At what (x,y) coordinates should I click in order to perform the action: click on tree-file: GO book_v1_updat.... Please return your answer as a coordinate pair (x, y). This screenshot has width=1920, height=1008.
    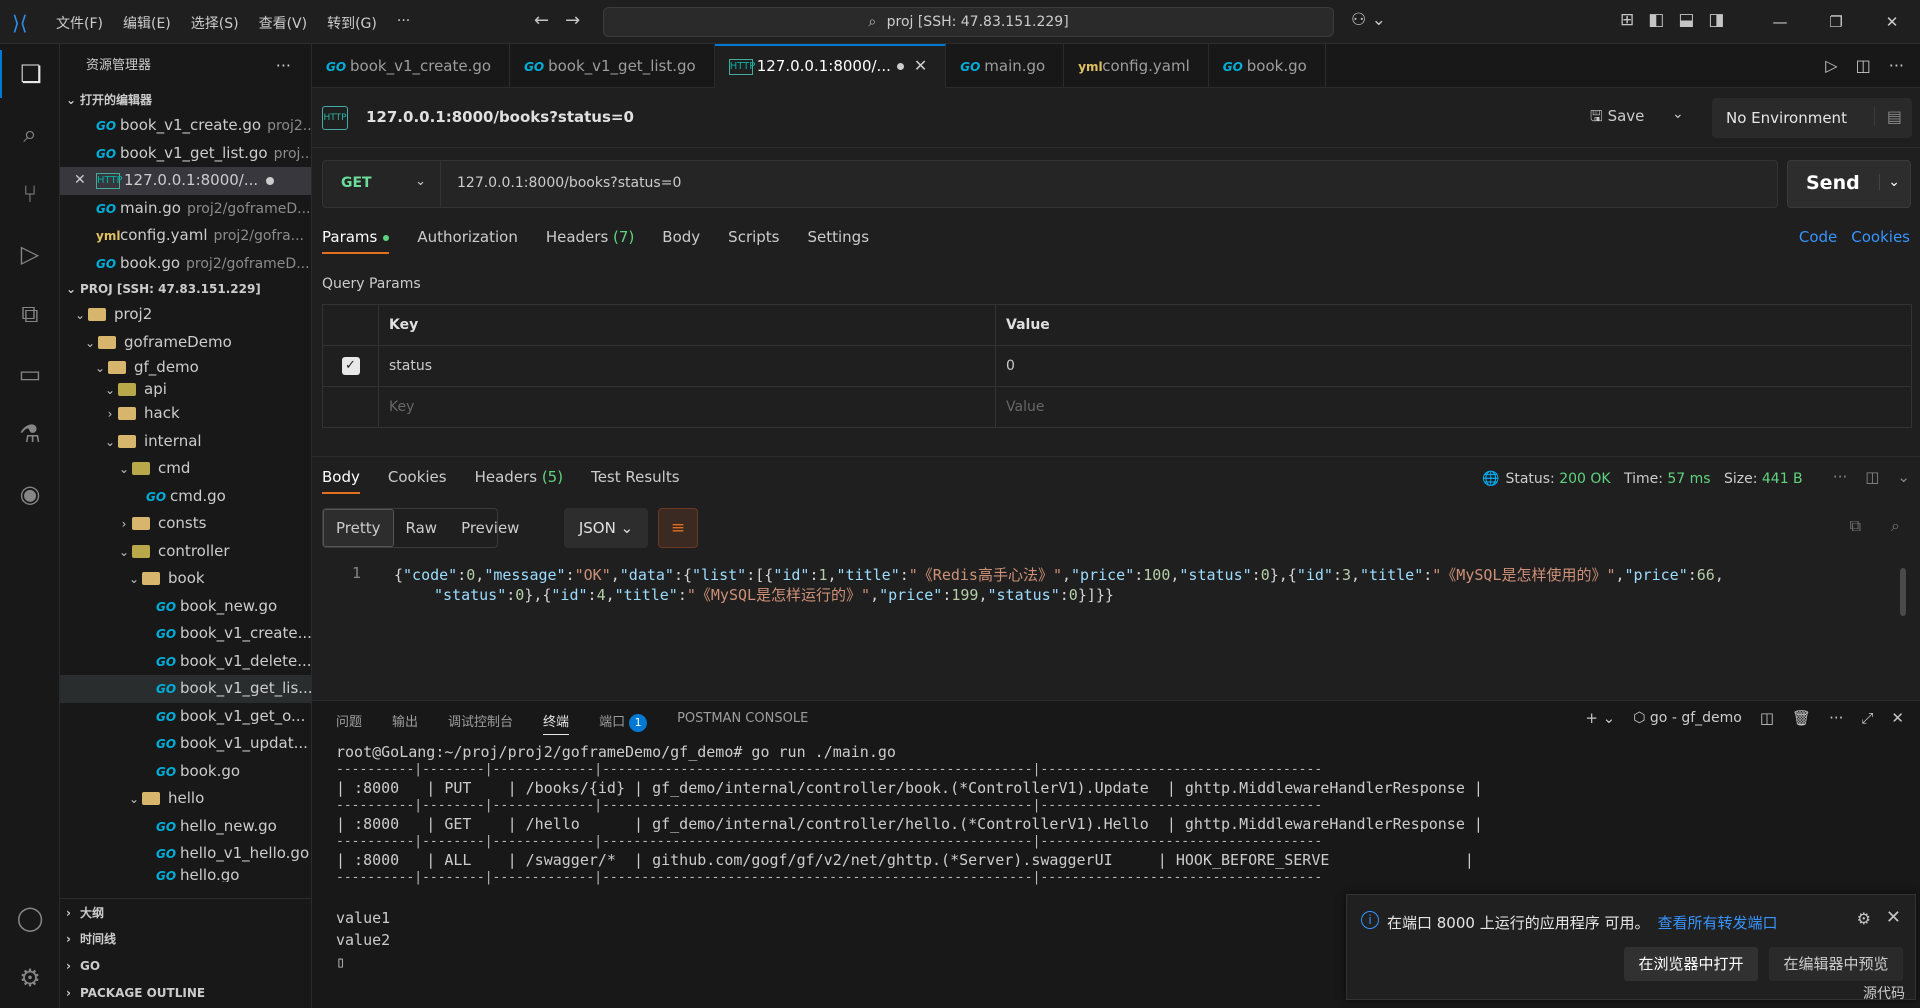
    Looking at the image, I should click on (185, 744).